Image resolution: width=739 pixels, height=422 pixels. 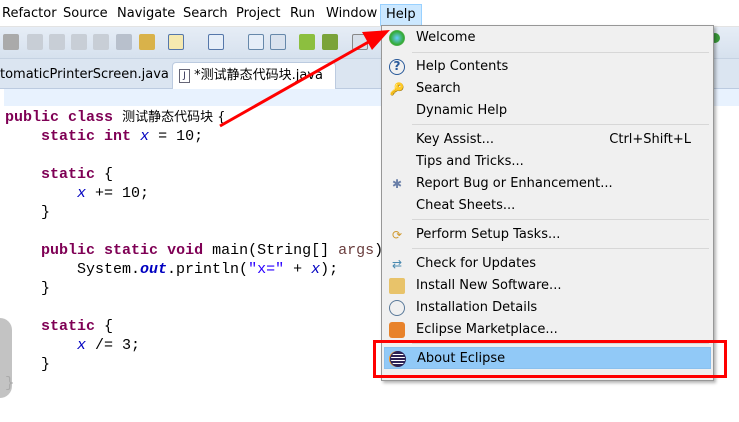 What do you see at coordinates (376, 40) in the screenshot?
I see `arrow-head` at bounding box center [376, 40].